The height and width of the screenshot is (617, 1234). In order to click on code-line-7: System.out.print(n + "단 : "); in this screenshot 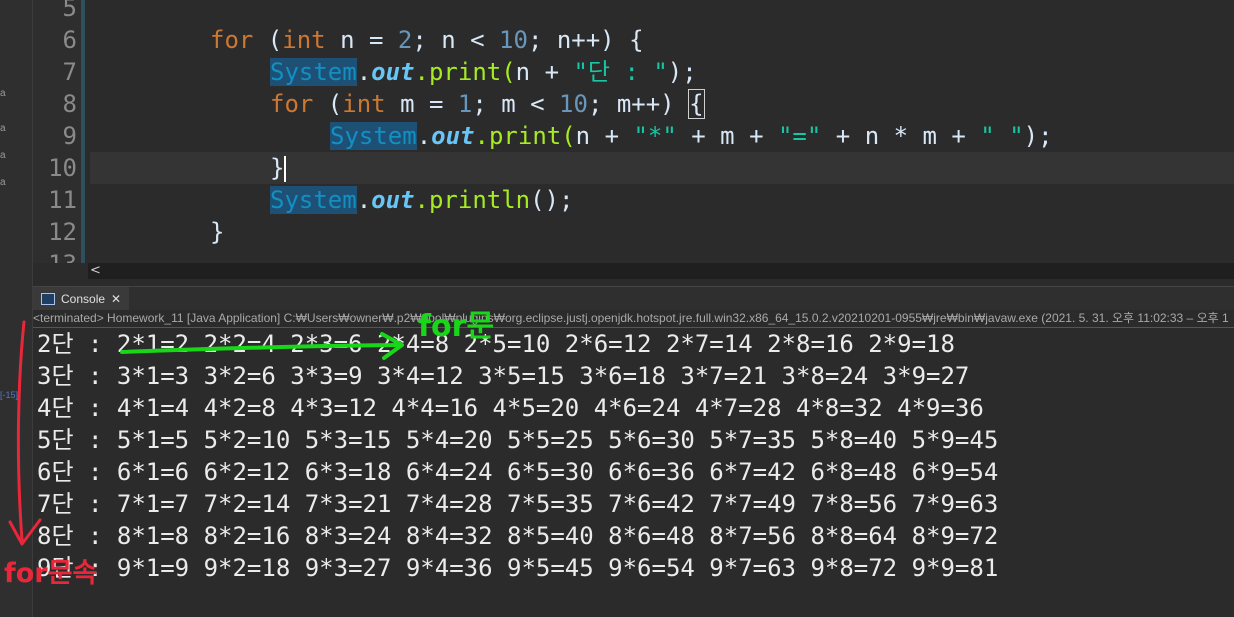, I will do `click(483, 72)`.